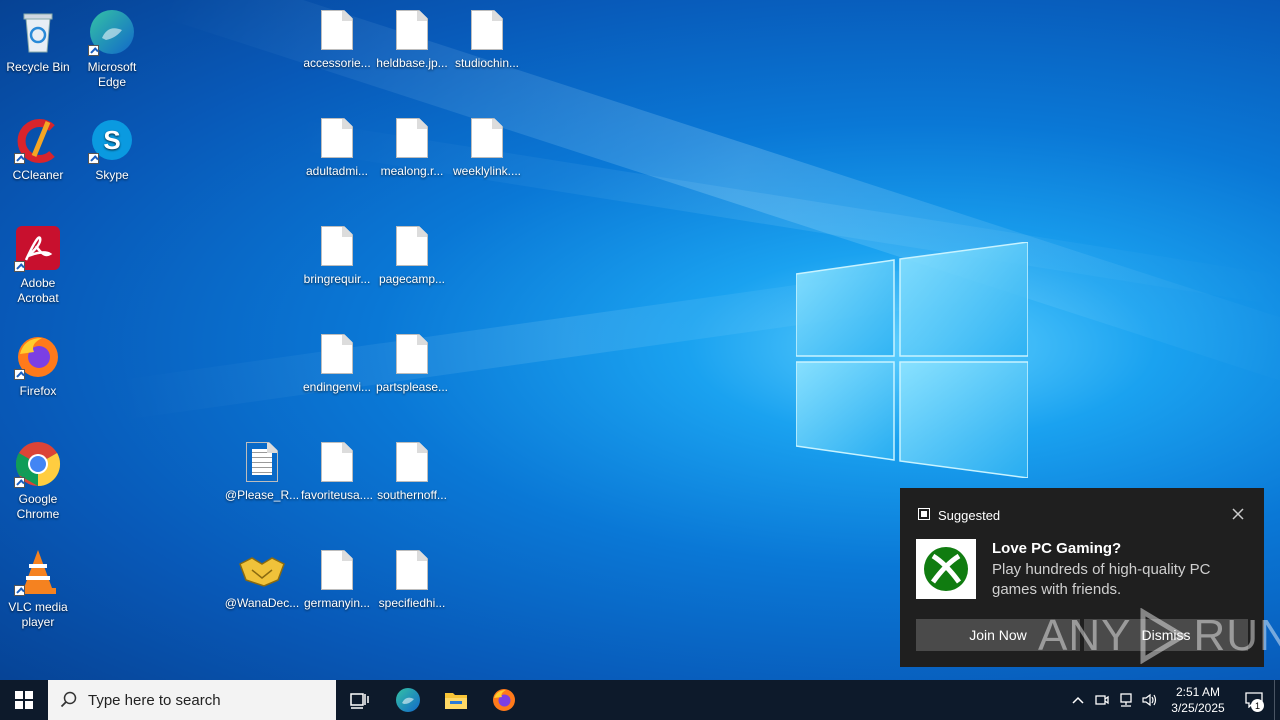 The height and width of the screenshot is (720, 1280). What do you see at coordinates (203, 700) in the screenshot?
I see `search-input` at bounding box center [203, 700].